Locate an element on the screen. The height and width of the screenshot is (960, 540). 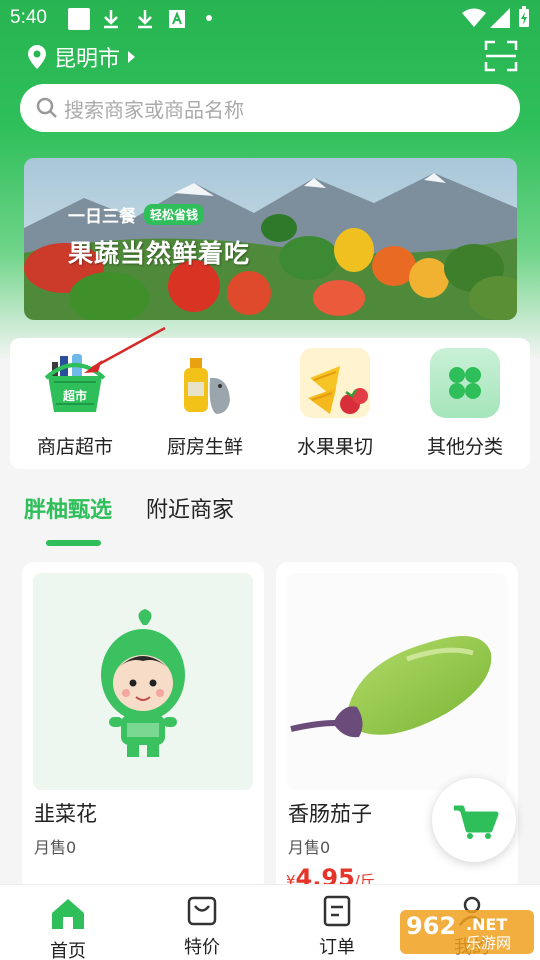
banner-tag: 轻松省钱 is located at coordinates (174, 214).